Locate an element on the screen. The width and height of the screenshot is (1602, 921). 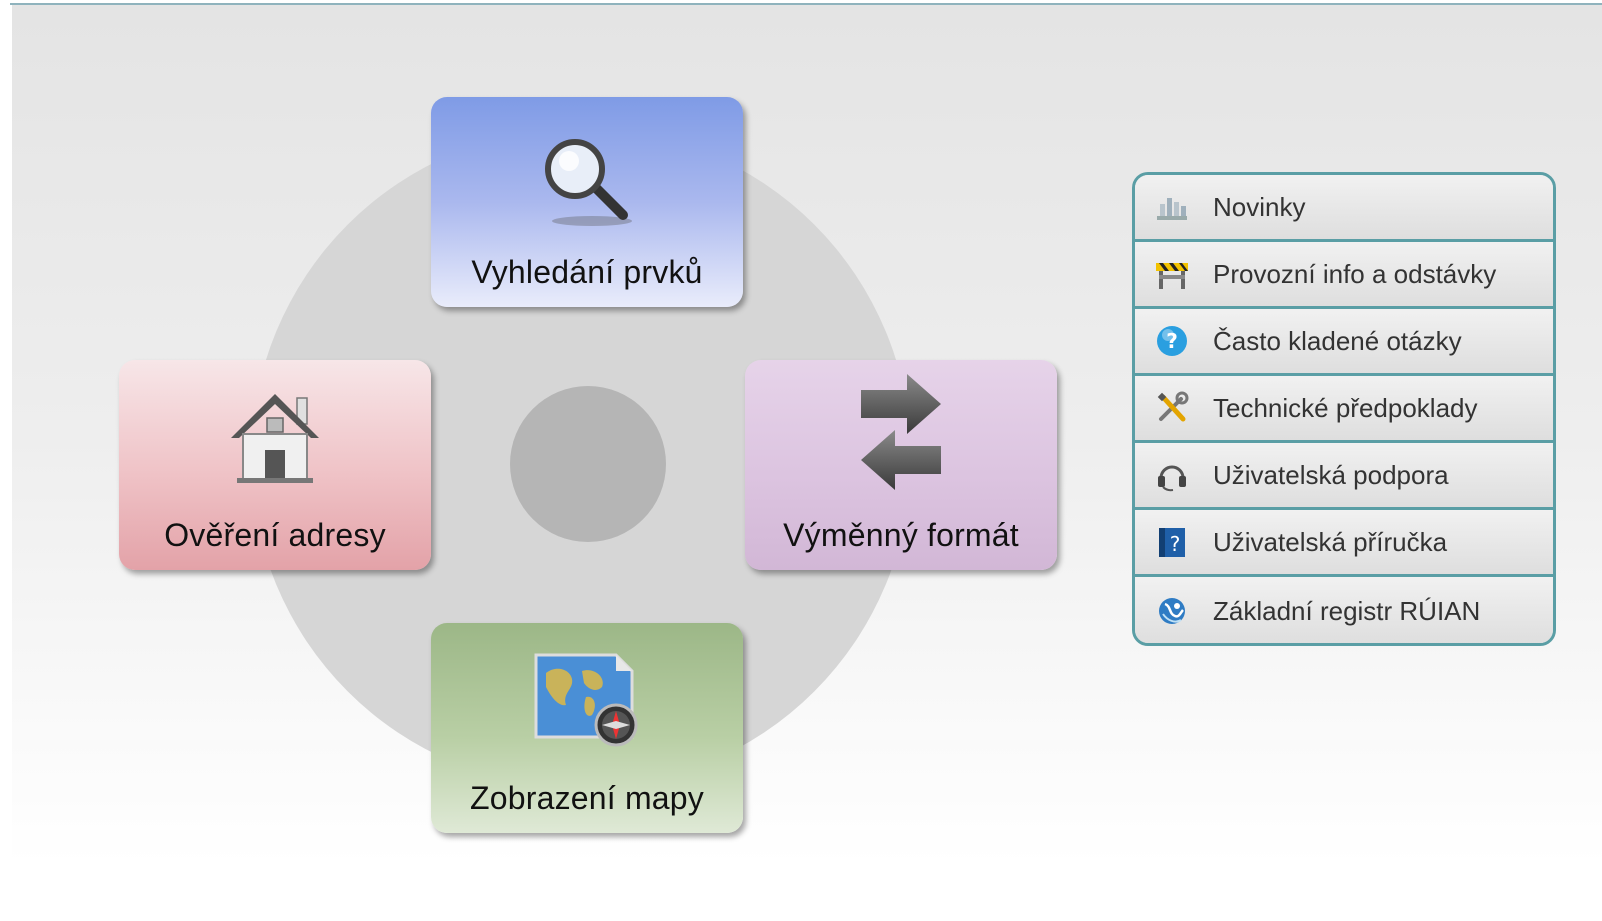
search-tile: Vyhledání prvků is located at coordinates (587, 202).